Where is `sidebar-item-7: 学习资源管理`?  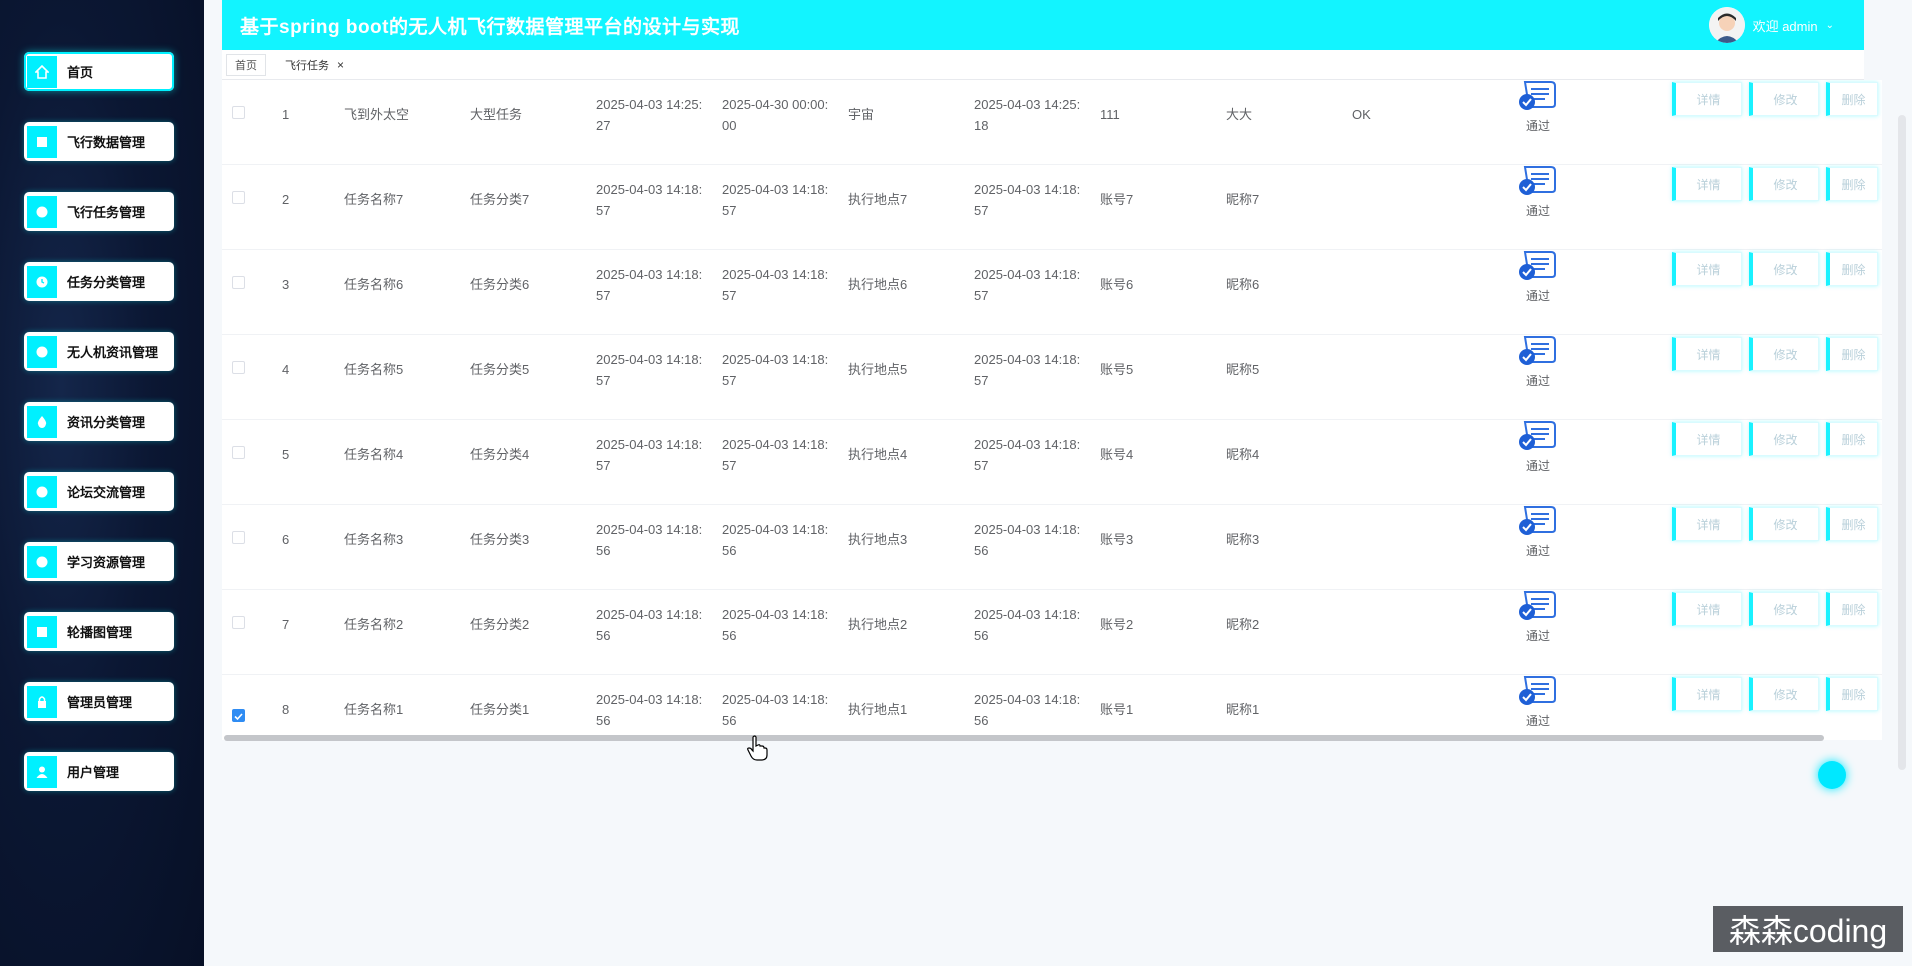
sidebar-item-7: 学习资源管理 is located at coordinates (99, 561).